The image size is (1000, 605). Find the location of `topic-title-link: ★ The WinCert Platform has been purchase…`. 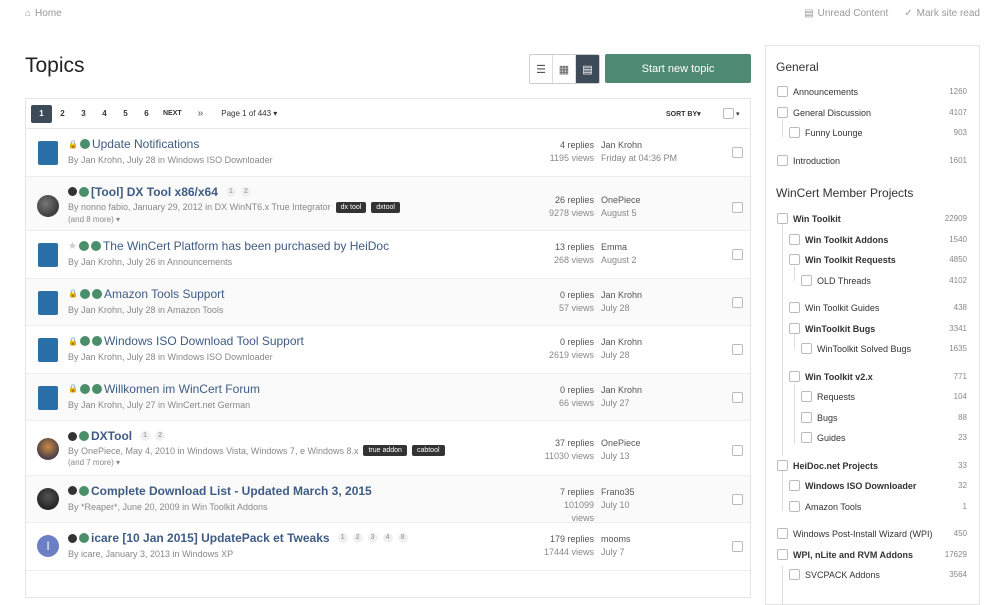

topic-title-link: ★ The WinCert Platform has been purchase… is located at coordinates (228, 246).